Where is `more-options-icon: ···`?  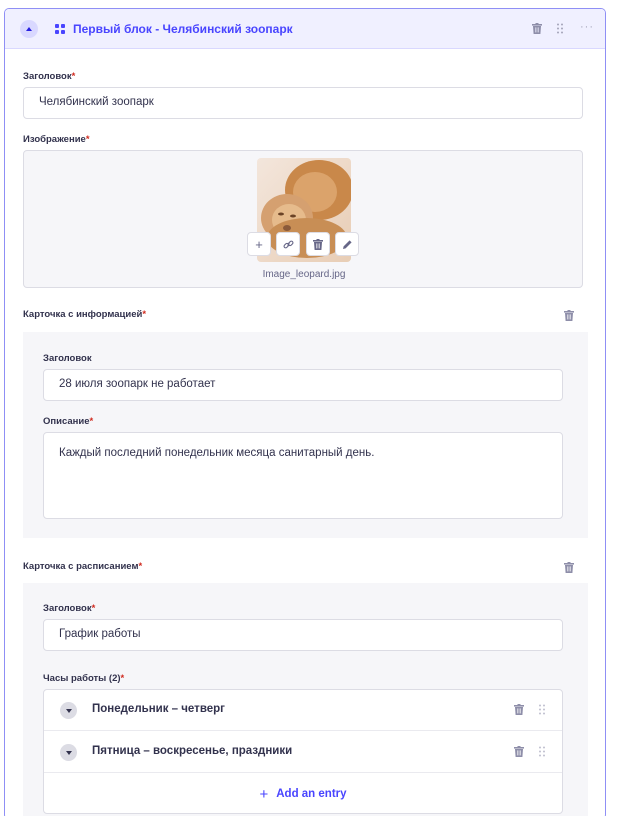
more-options-icon: ··· is located at coordinates (587, 27).